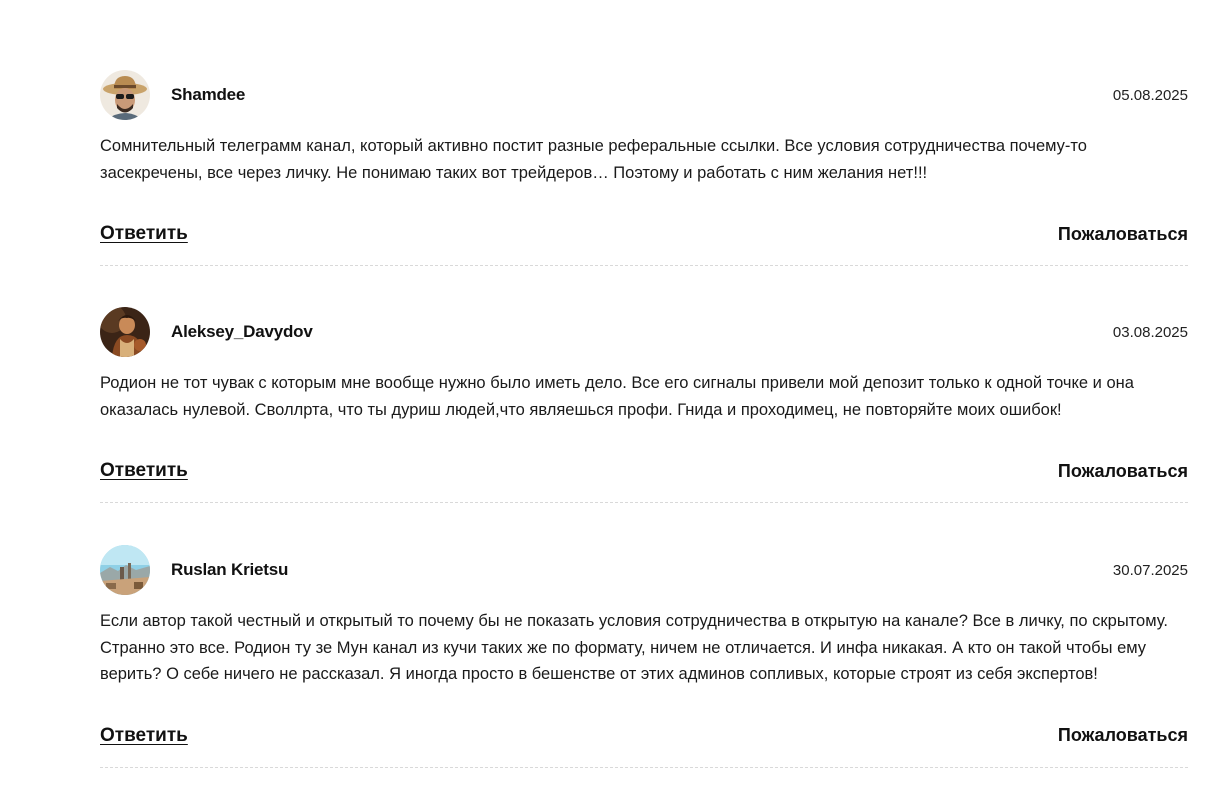 The width and height of the screenshot is (1211, 790). What do you see at coordinates (644, 570) in the screenshot?
I see `comment-header: Ruslan Krietsu 30.07.2025` at bounding box center [644, 570].